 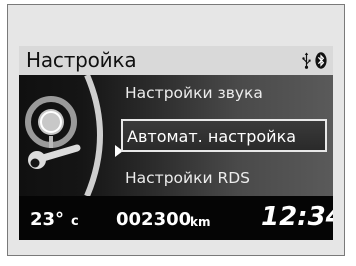 I want to click on page-title: Настройка, so click(x=81, y=60).